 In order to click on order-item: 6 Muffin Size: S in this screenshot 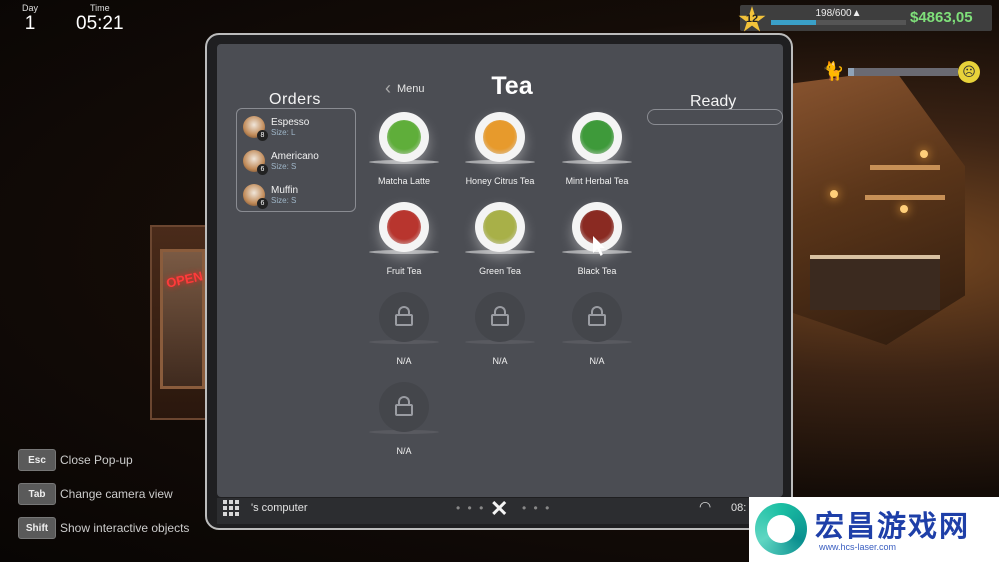, I will do `click(297, 195)`.